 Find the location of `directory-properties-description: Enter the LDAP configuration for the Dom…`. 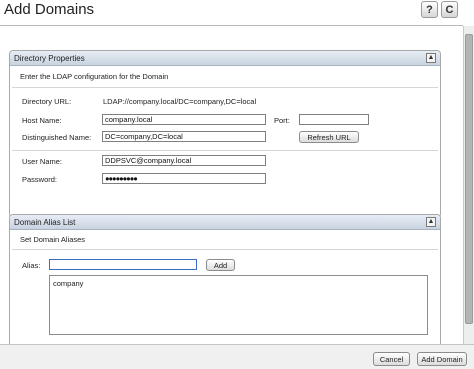

directory-properties-description: Enter the LDAP configuration for the Dom… is located at coordinates (94, 76).